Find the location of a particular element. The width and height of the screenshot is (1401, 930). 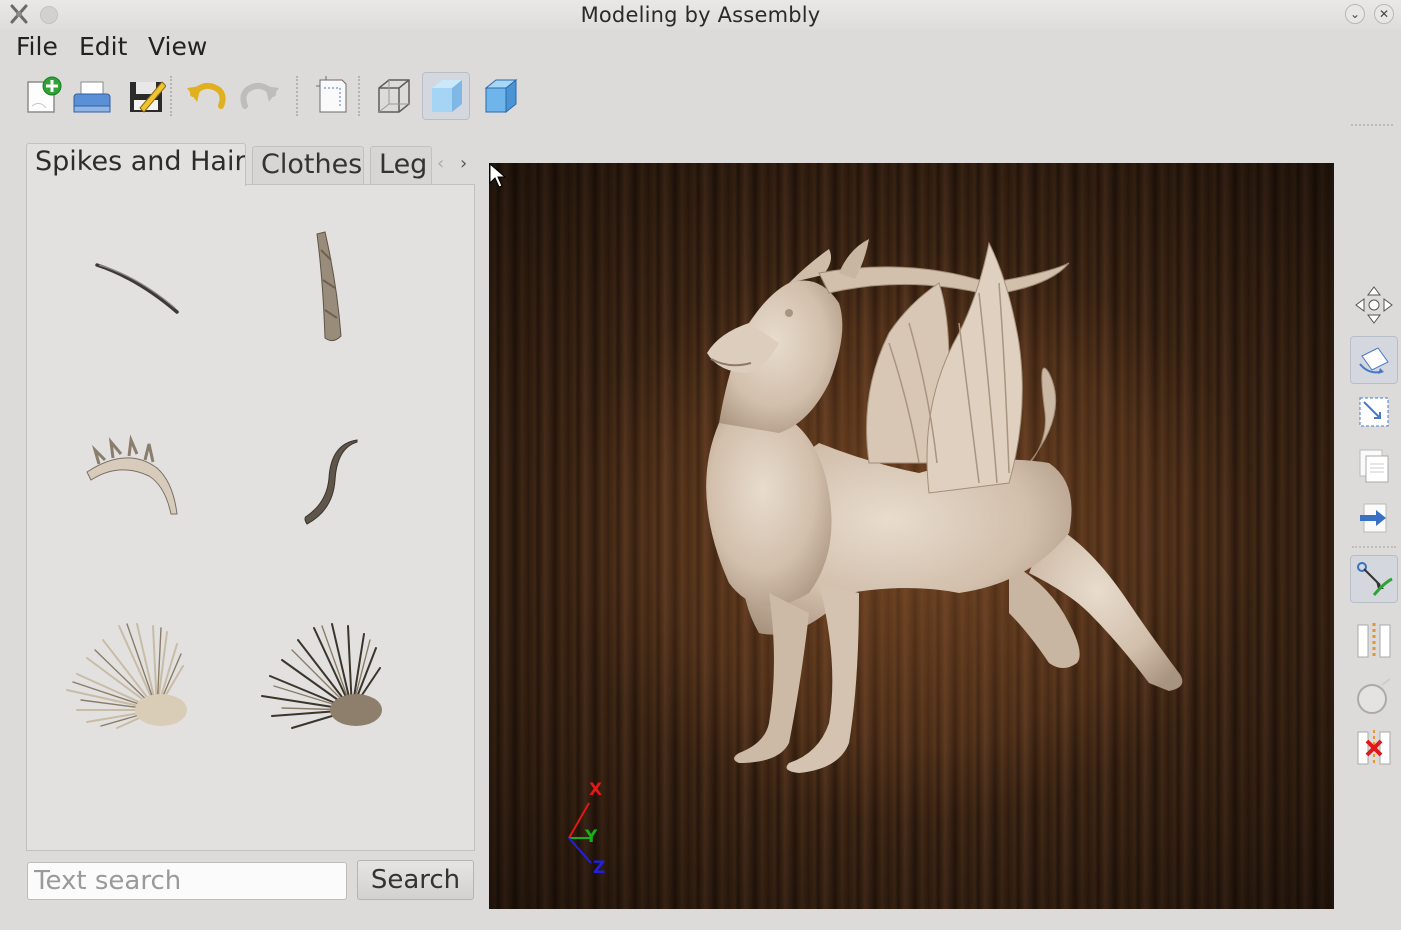

sphere-tool-button is located at coordinates (1374, 697).